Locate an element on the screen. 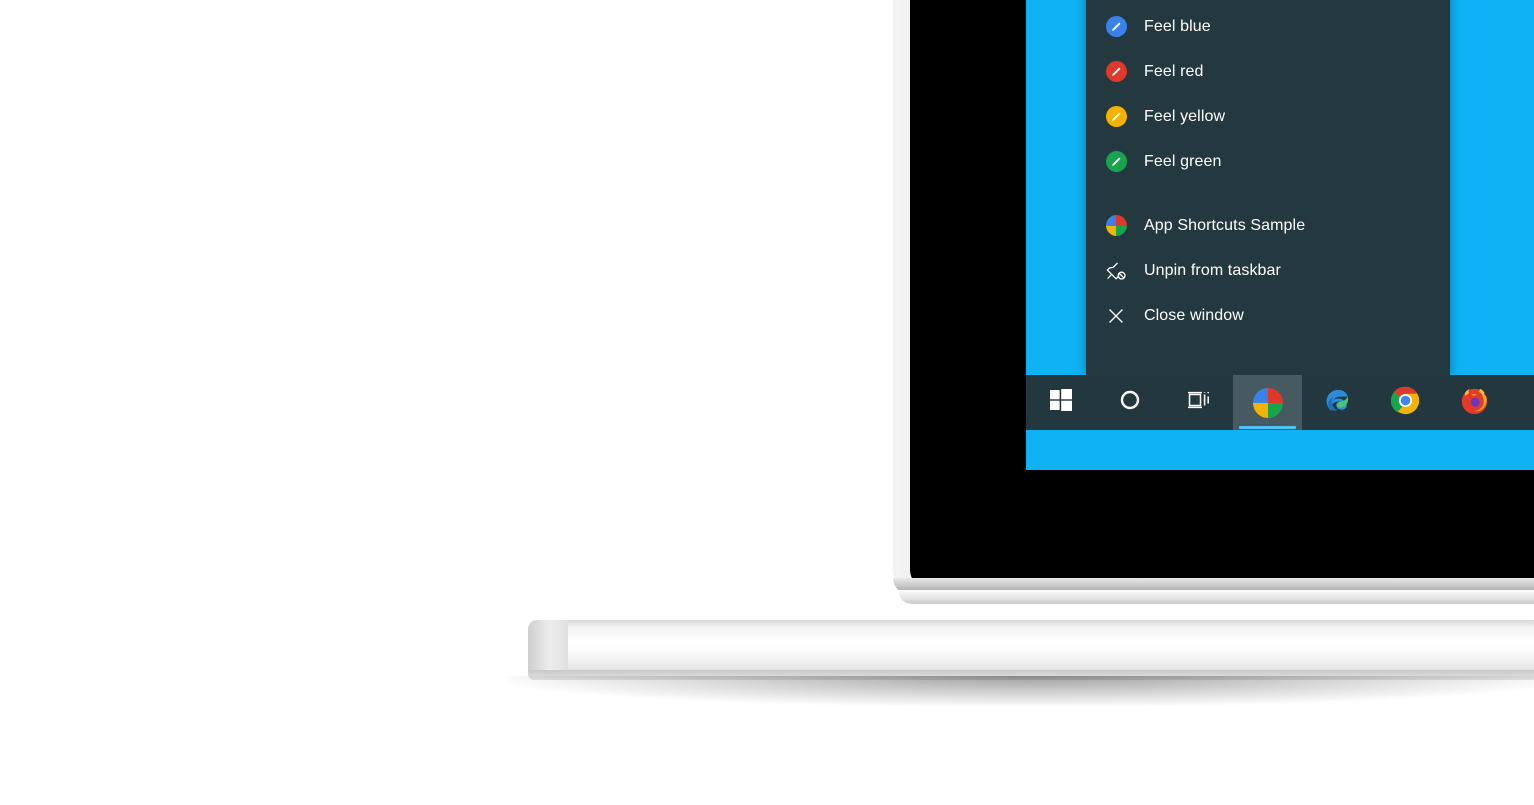  laptop-drop-shadow is located at coordinates (1021, 691).